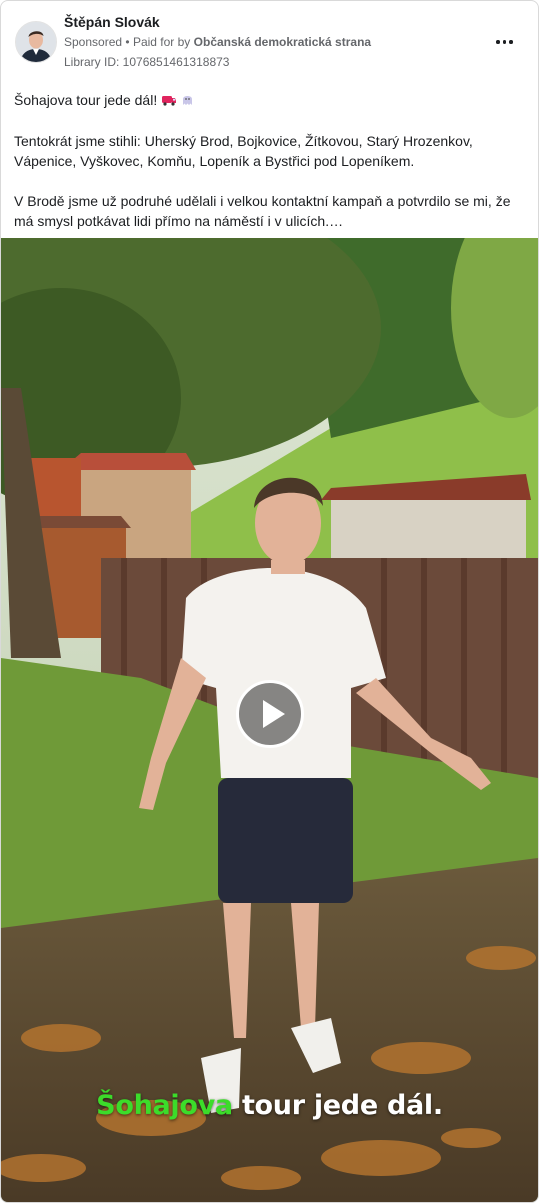 The height and width of the screenshot is (1203, 539). What do you see at coordinates (161, 42) in the screenshot?
I see `paid-for-prefix: Paid for by` at bounding box center [161, 42].